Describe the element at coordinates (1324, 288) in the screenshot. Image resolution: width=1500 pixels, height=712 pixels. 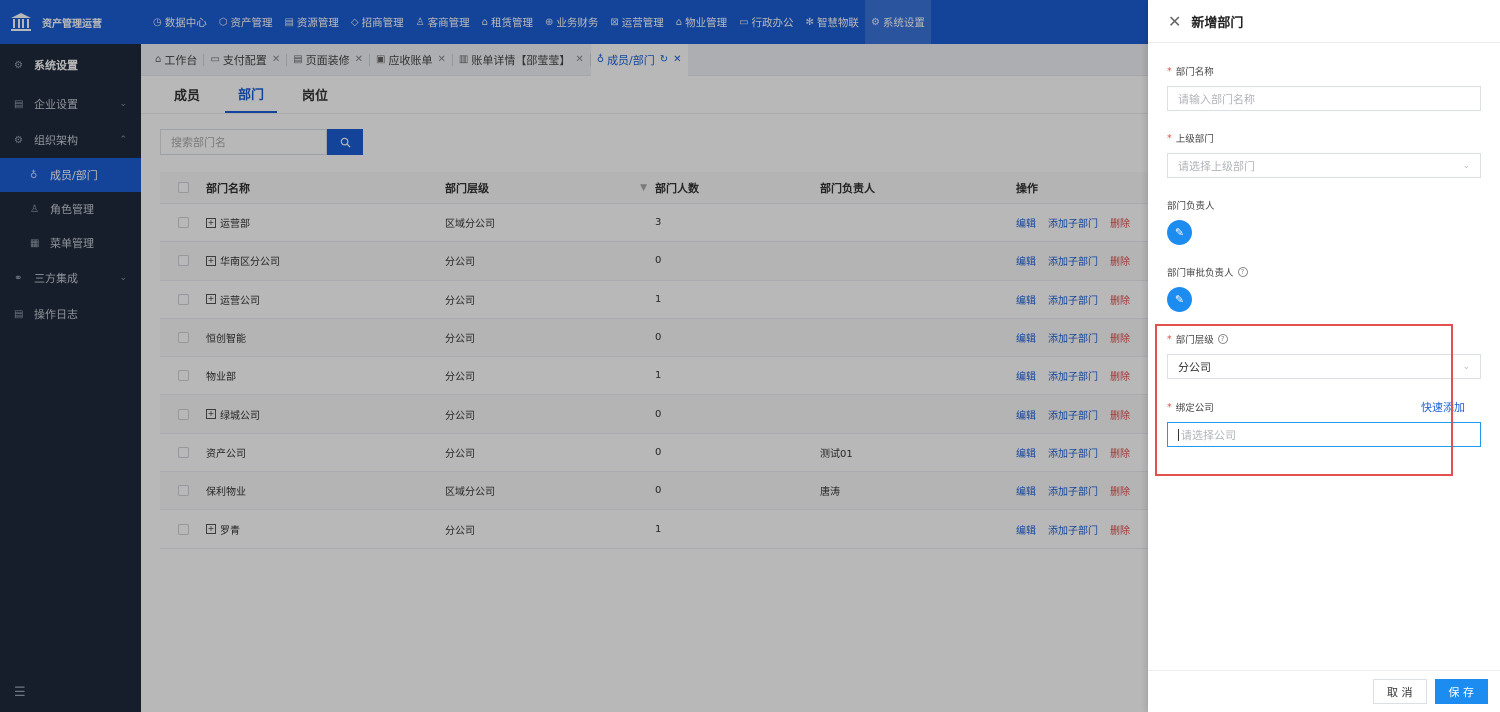
I see `field-approval-leader: 部门审批负责人? ✎` at that location.